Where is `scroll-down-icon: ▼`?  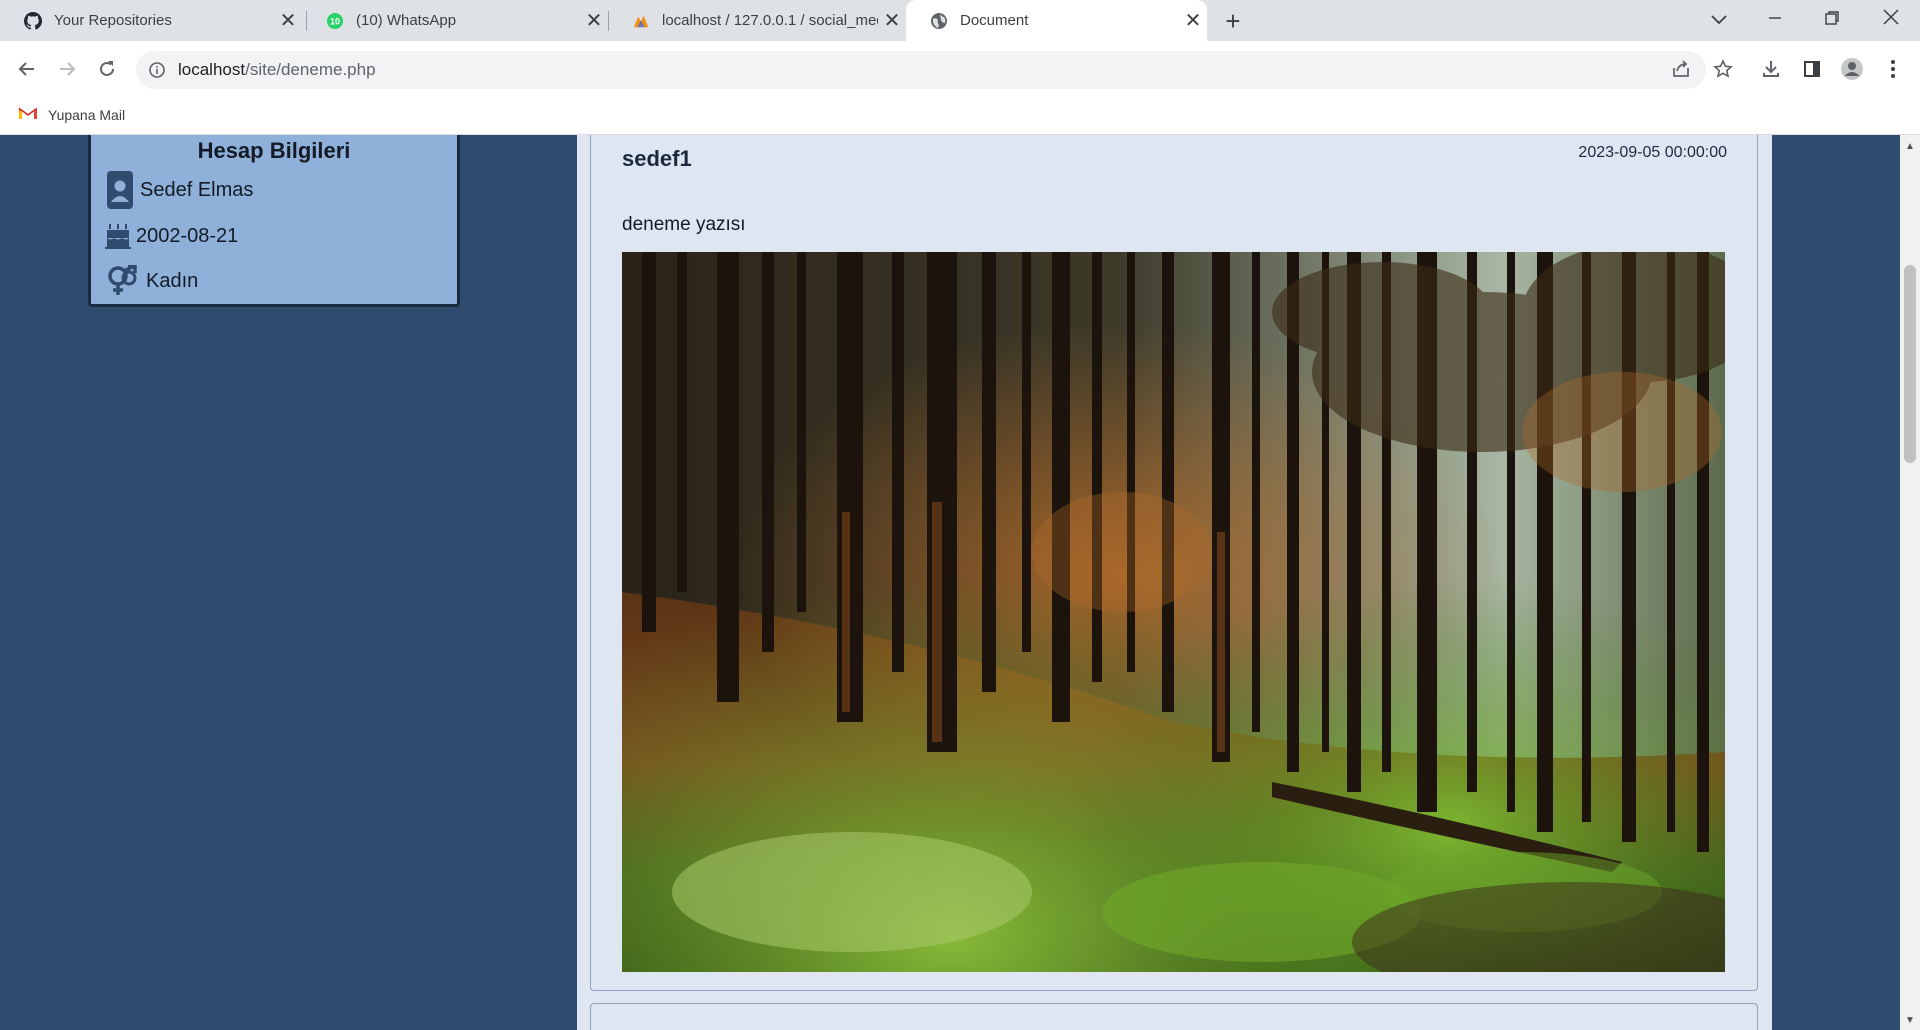
scroll-down-icon: ▼ is located at coordinates (1910, 1020).